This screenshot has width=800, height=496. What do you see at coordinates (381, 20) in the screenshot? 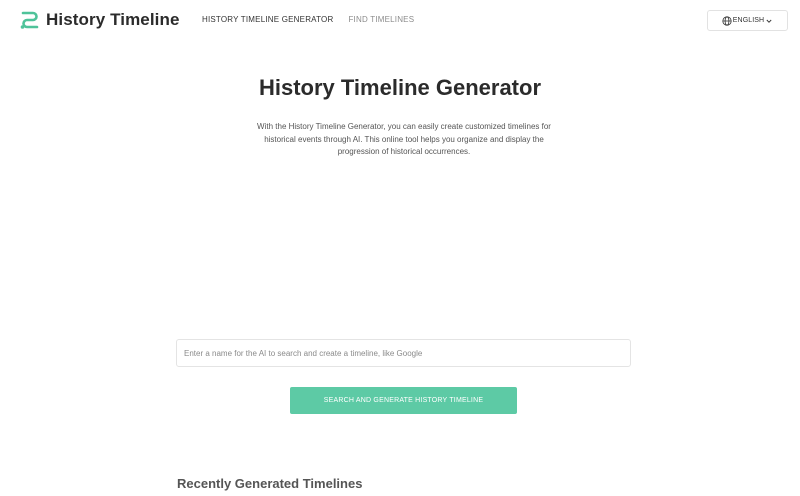
I see `nav-link-find-timelines: FIND TIMELINES` at bounding box center [381, 20].